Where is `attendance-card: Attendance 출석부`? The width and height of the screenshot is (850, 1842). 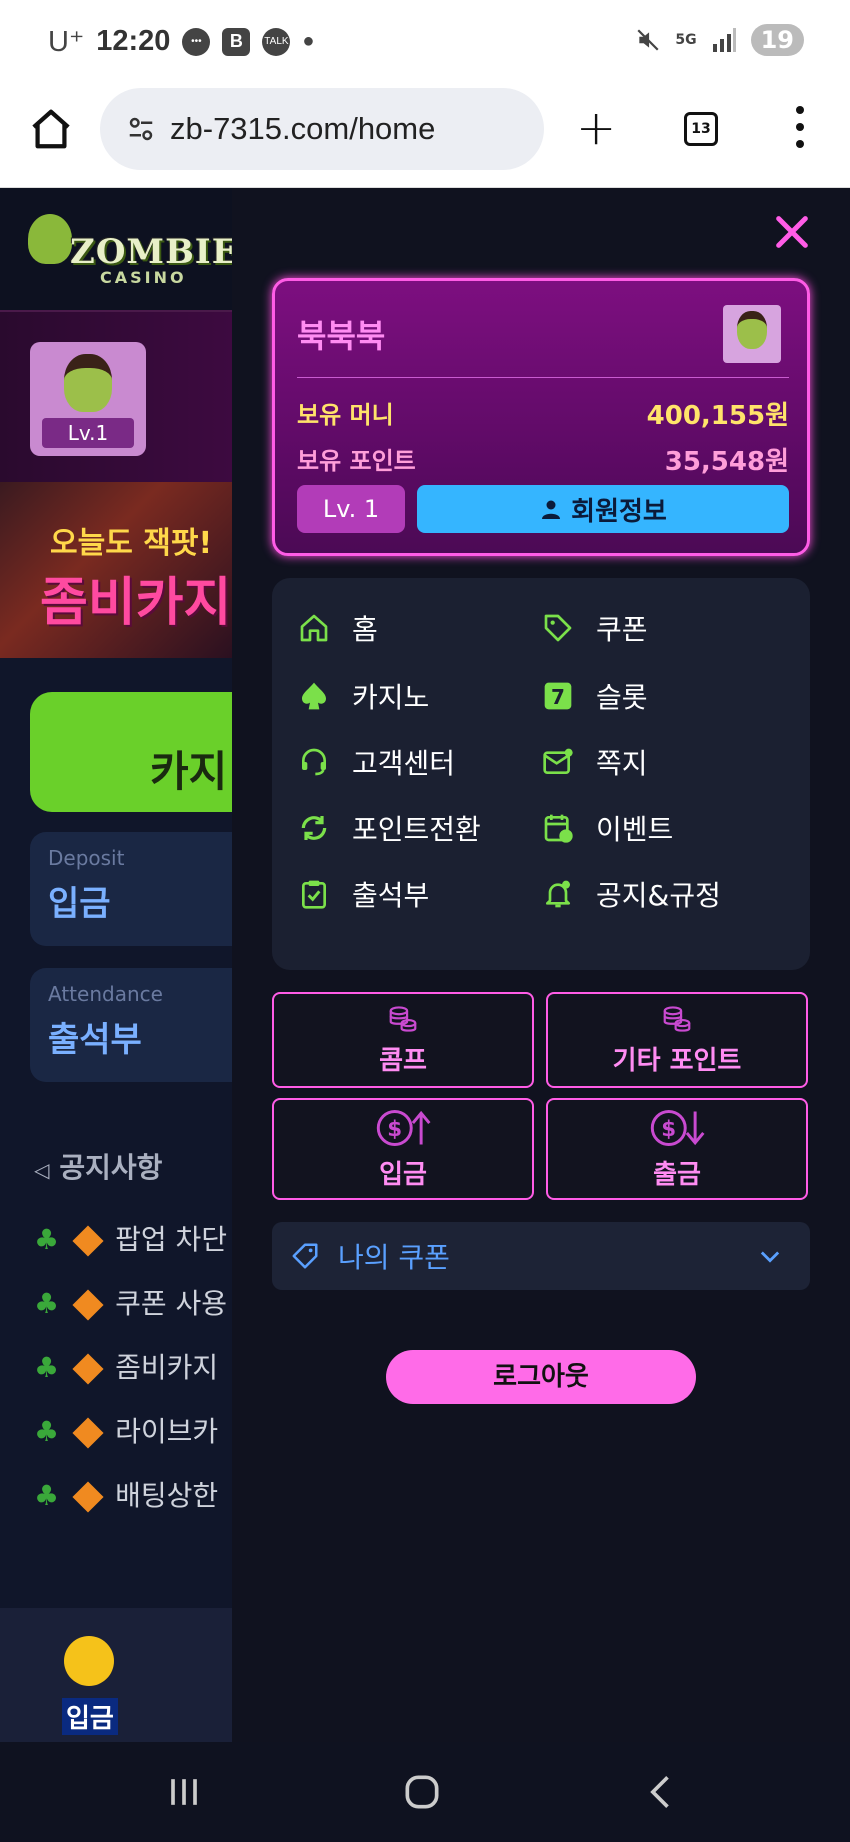 attendance-card: Attendance 출석부 is located at coordinates (131, 1025).